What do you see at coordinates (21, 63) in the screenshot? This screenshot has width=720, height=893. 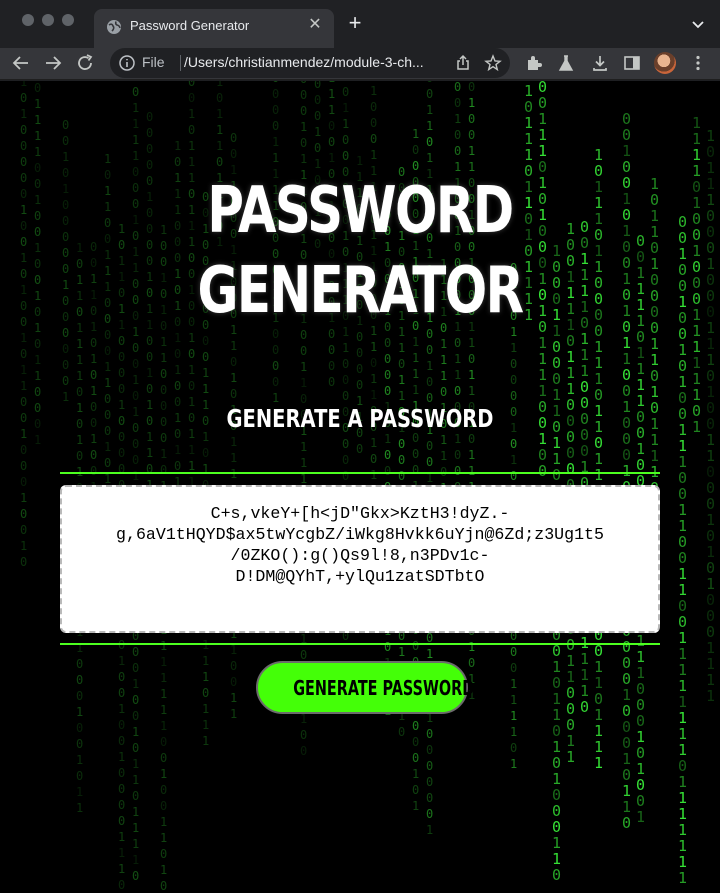 I see `back-arrow-icon` at bounding box center [21, 63].